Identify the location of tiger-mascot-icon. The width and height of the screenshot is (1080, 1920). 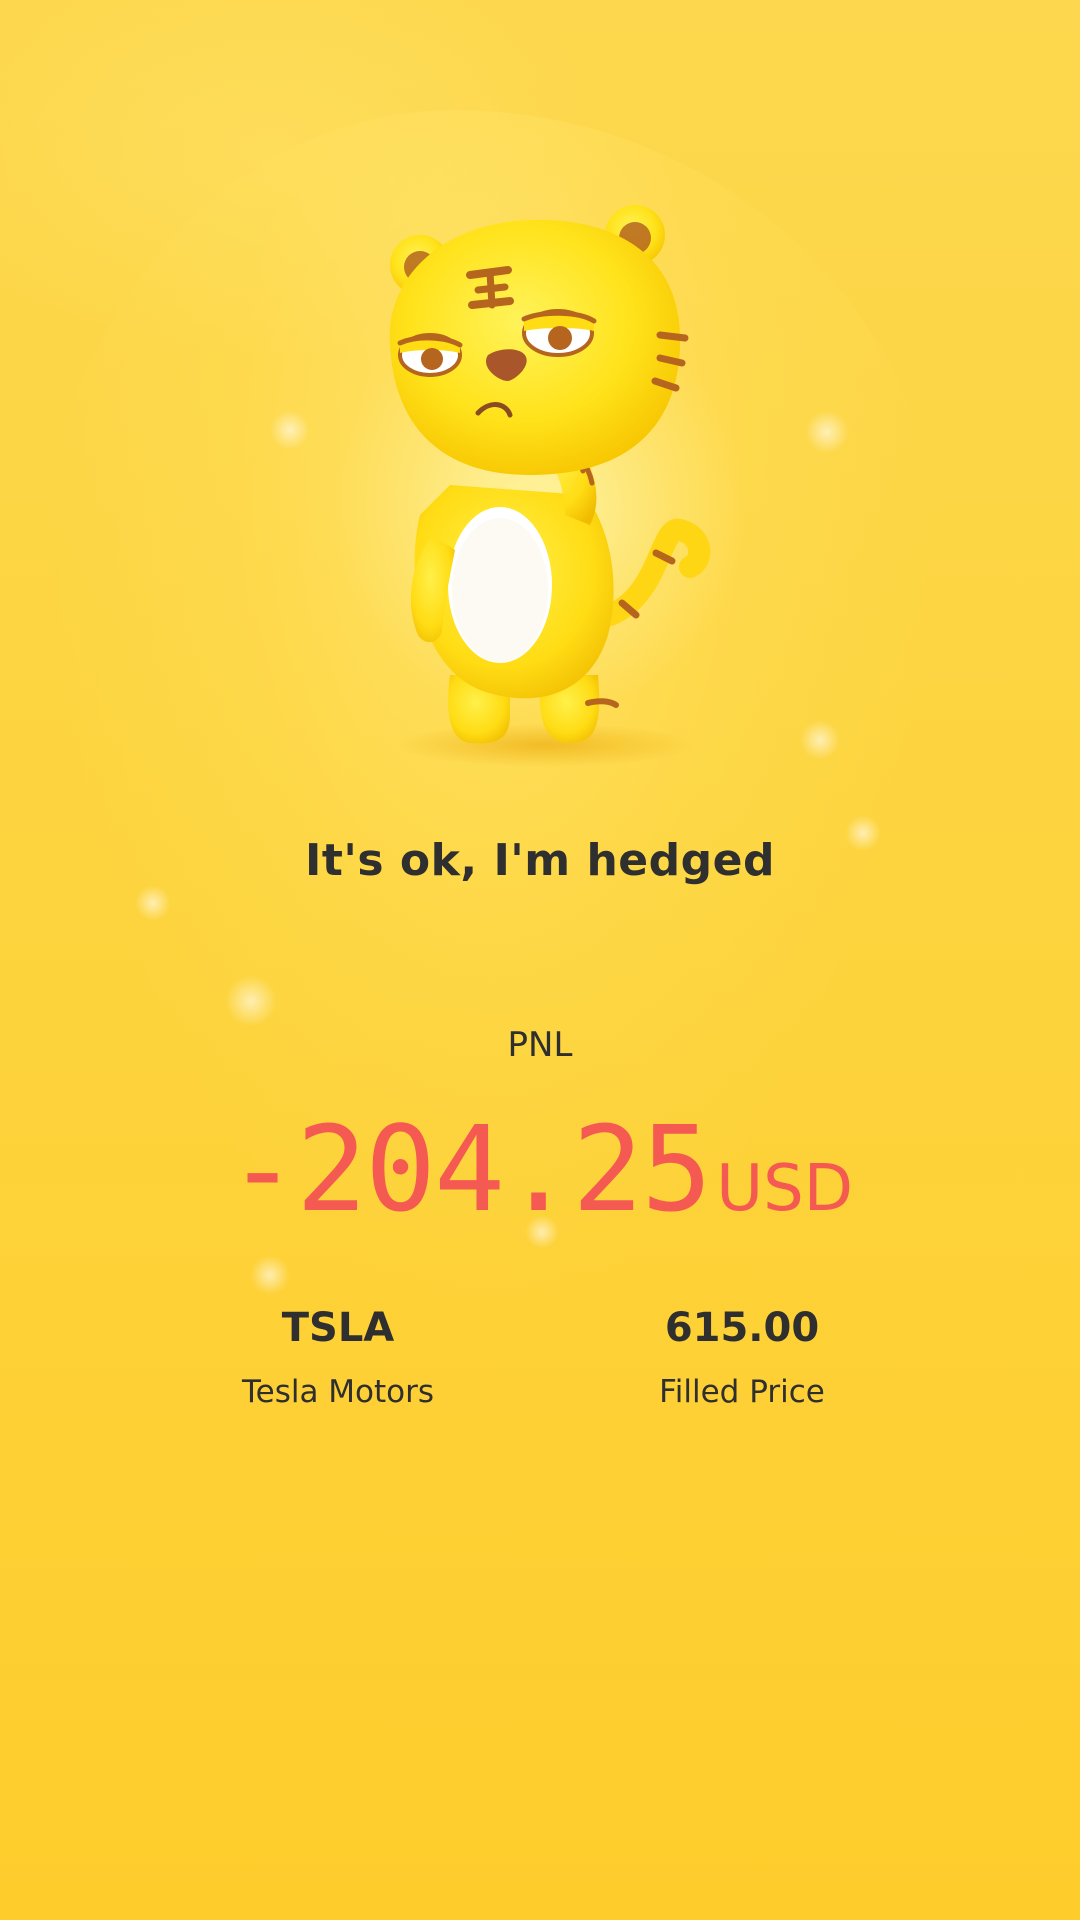
(550, 486).